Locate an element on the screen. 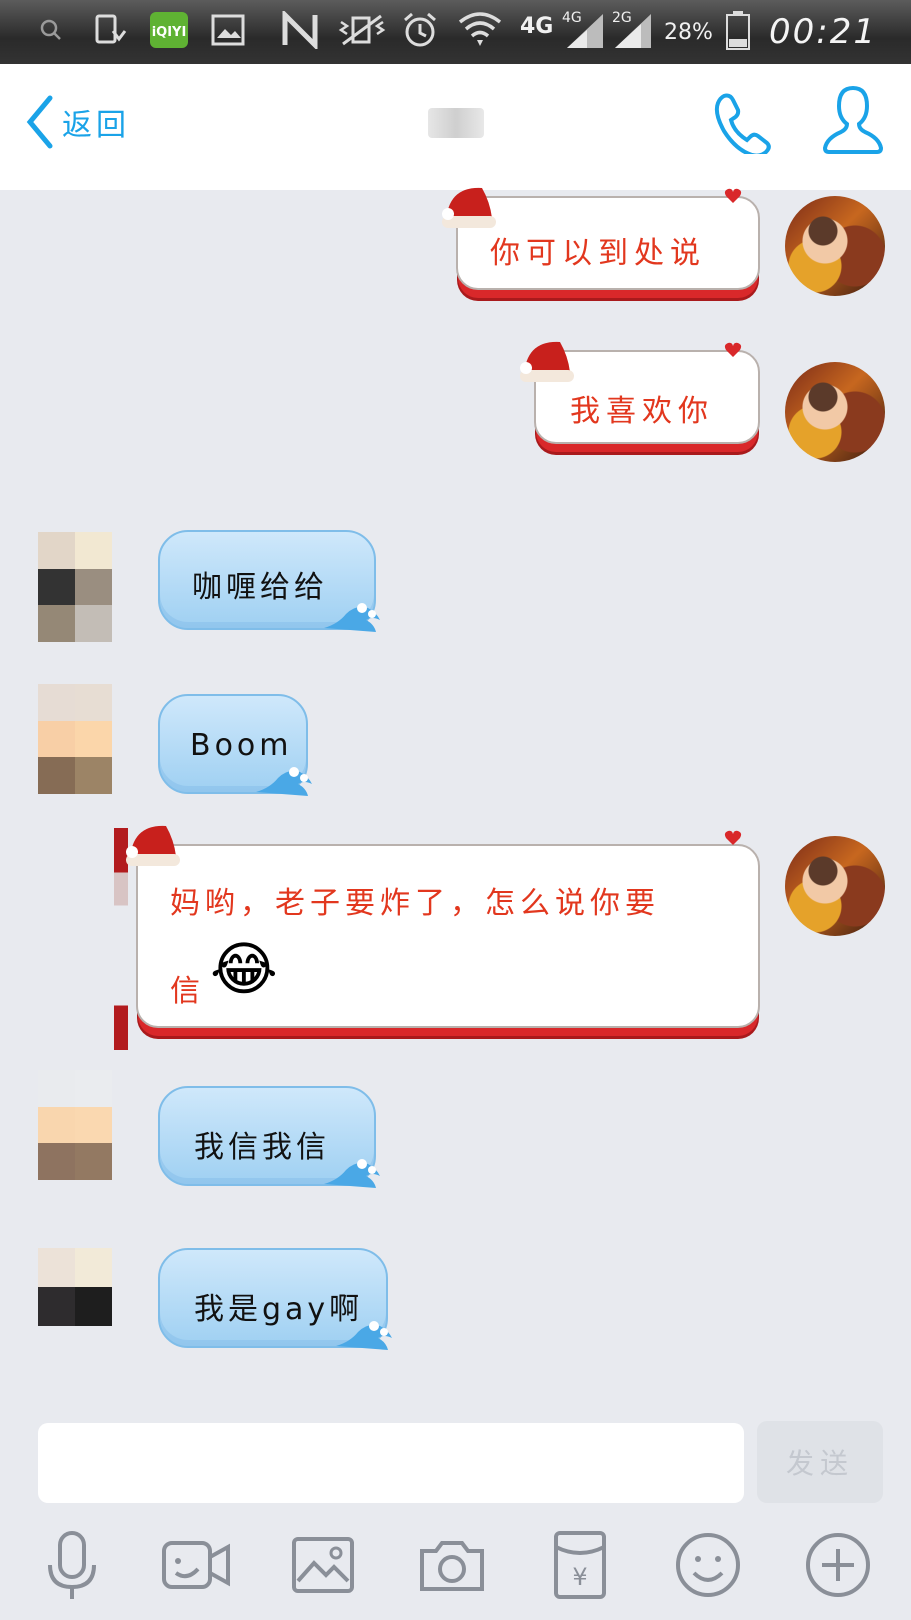 The height and width of the screenshot is (1620, 911). network-4g-label: 4G is located at coordinates (537, 26).